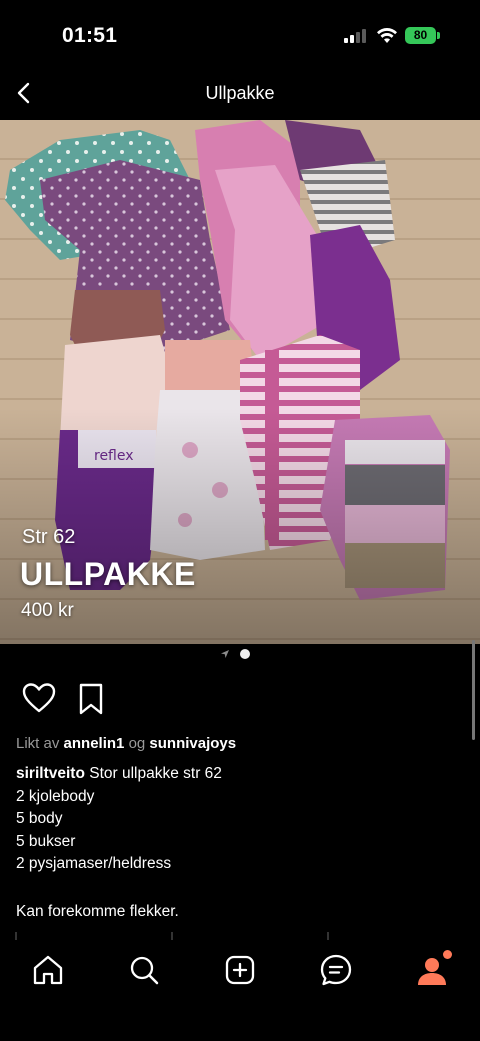  What do you see at coordinates (47, 610) in the screenshot?
I see `listing-price: 400 kr` at bounding box center [47, 610].